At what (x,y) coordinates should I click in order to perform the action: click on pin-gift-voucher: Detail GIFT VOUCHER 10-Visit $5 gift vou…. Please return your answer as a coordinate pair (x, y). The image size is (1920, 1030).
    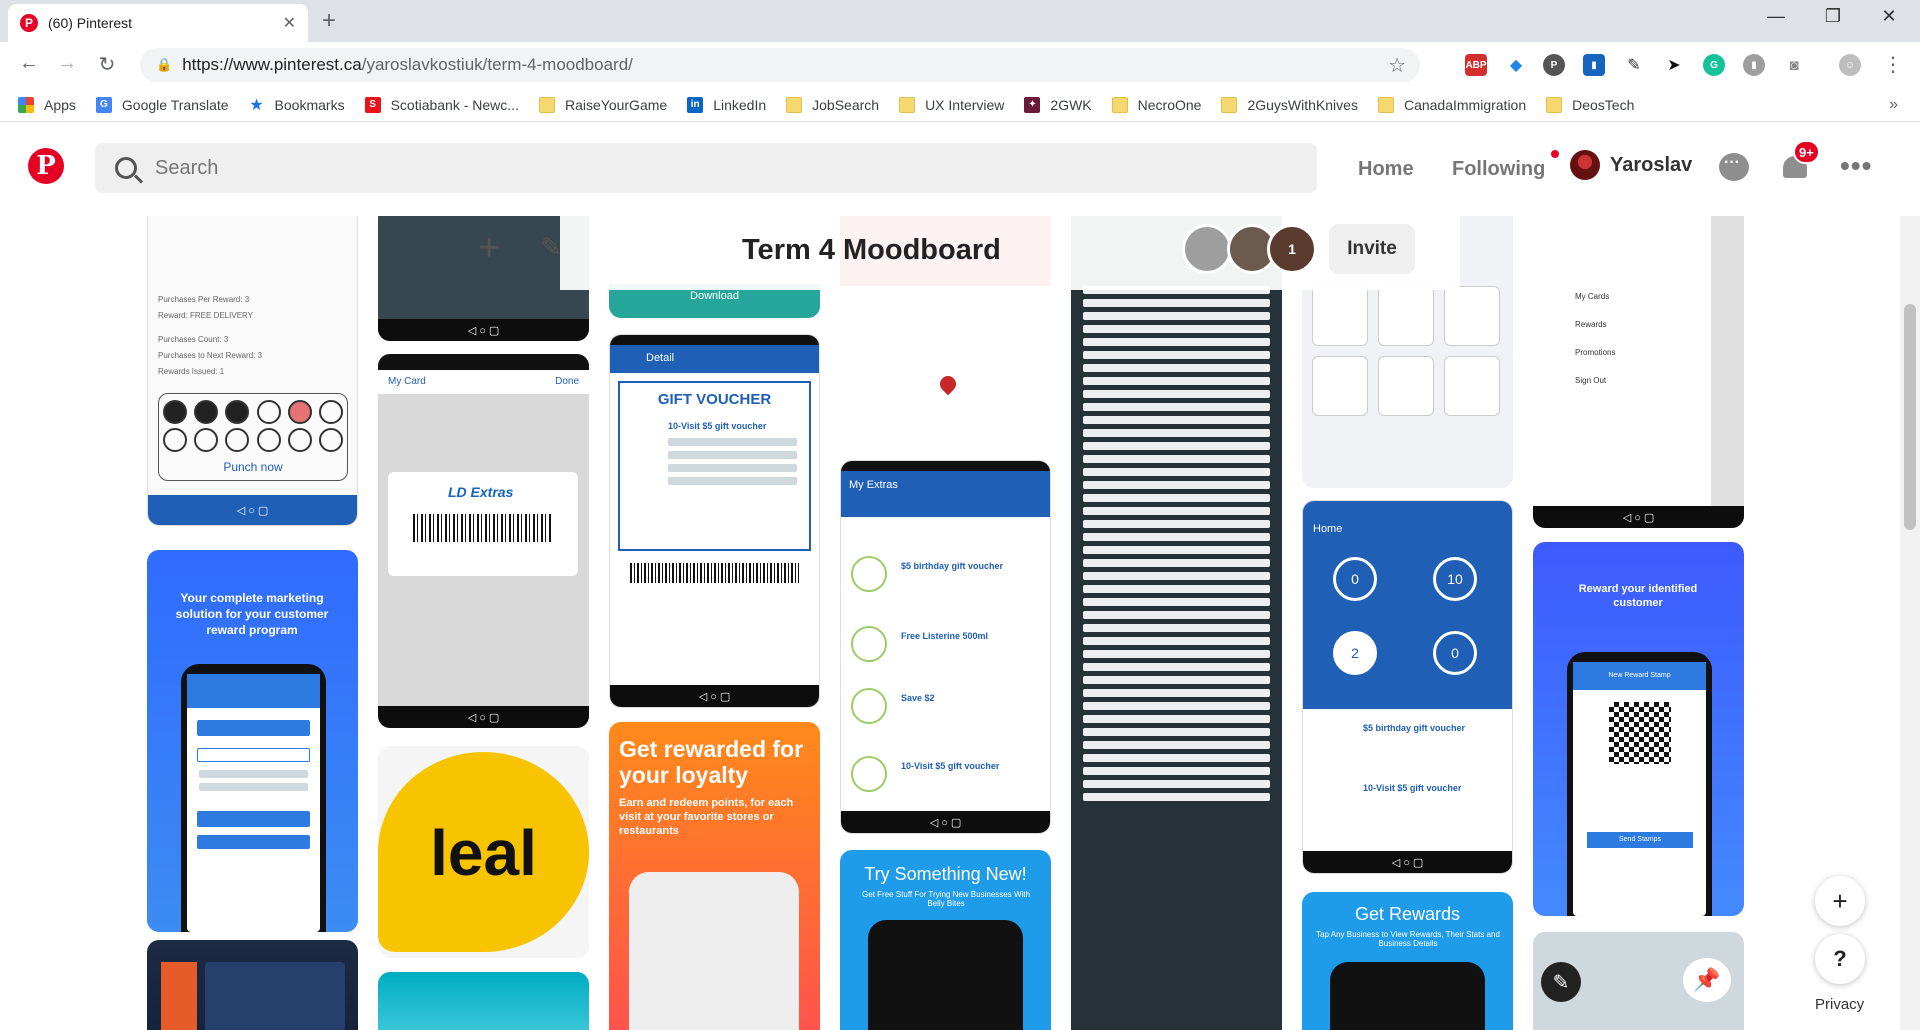
    Looking at the image, I should click on (714, 521).